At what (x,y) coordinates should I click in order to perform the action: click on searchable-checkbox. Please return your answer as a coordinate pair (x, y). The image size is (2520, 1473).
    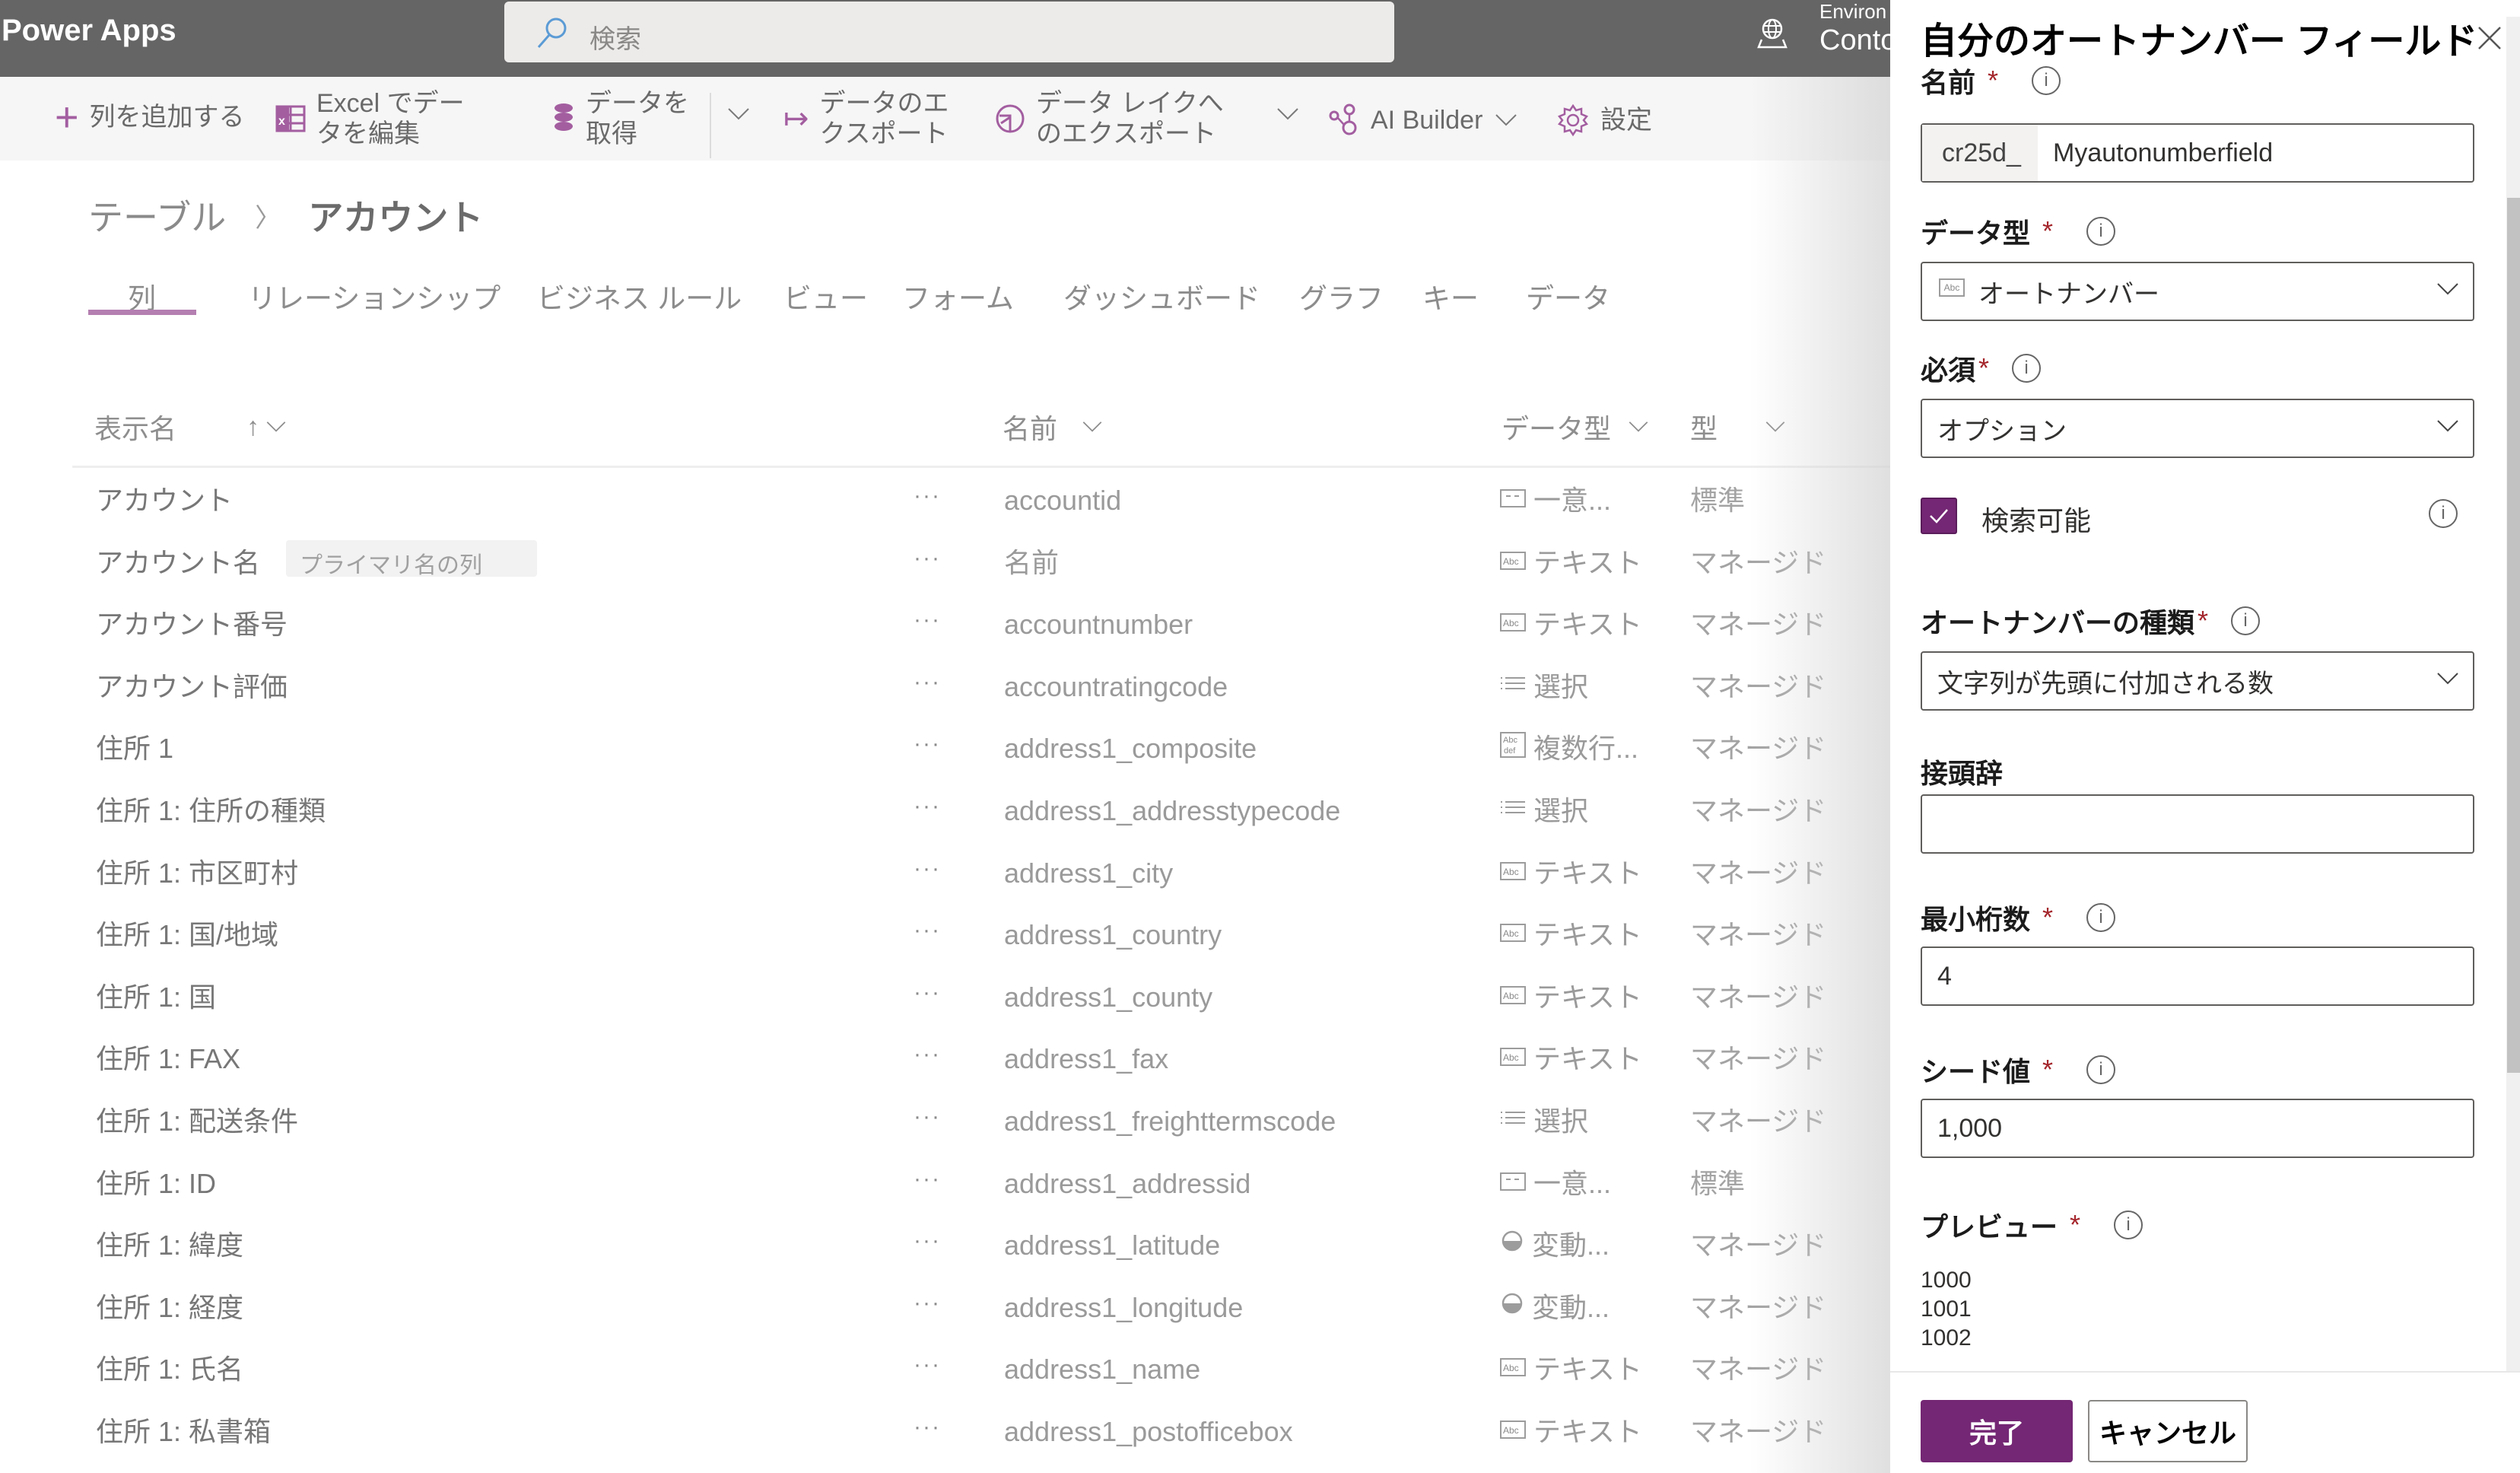
    Looking at the image, I should click on (1939, 516).